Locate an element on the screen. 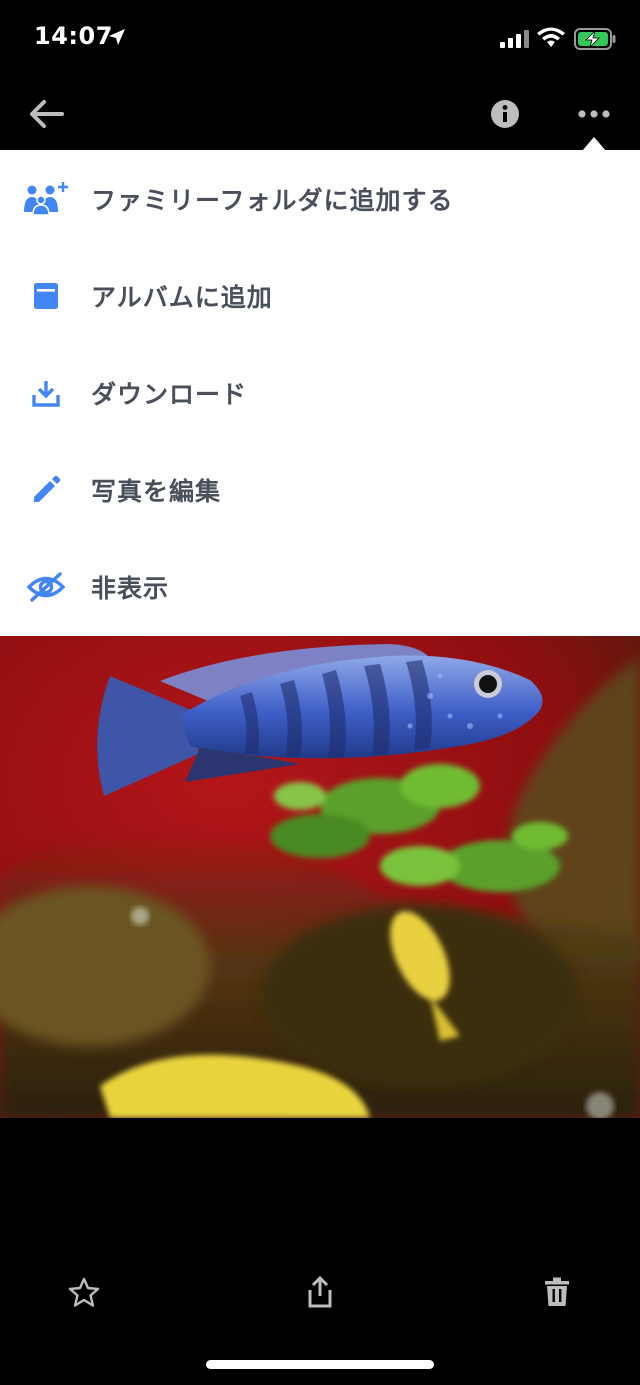 This screenshot has width=640, height=1385. star-icon is located at coordinates (84, 1292).